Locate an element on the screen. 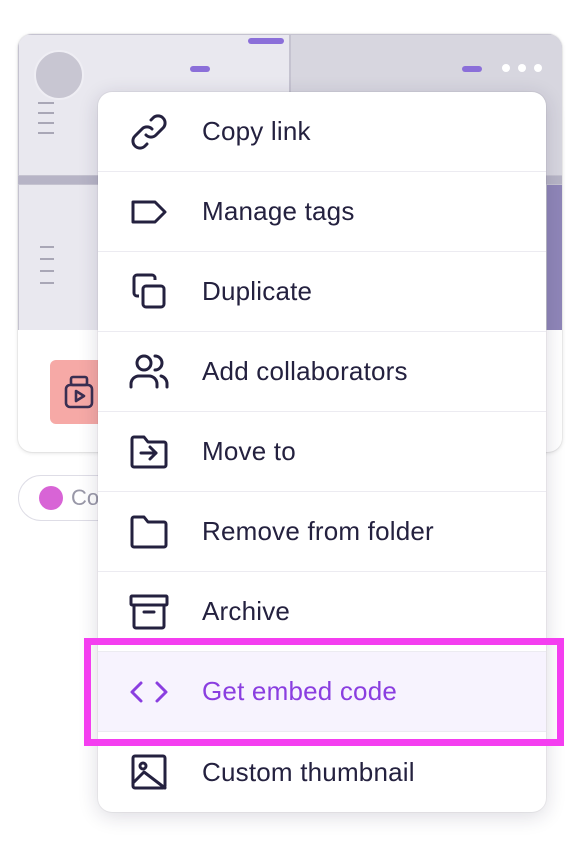 The height and width of the screenshot is (842, 578). menu-item-move-to: Move to is located at coordinates (322, 452).